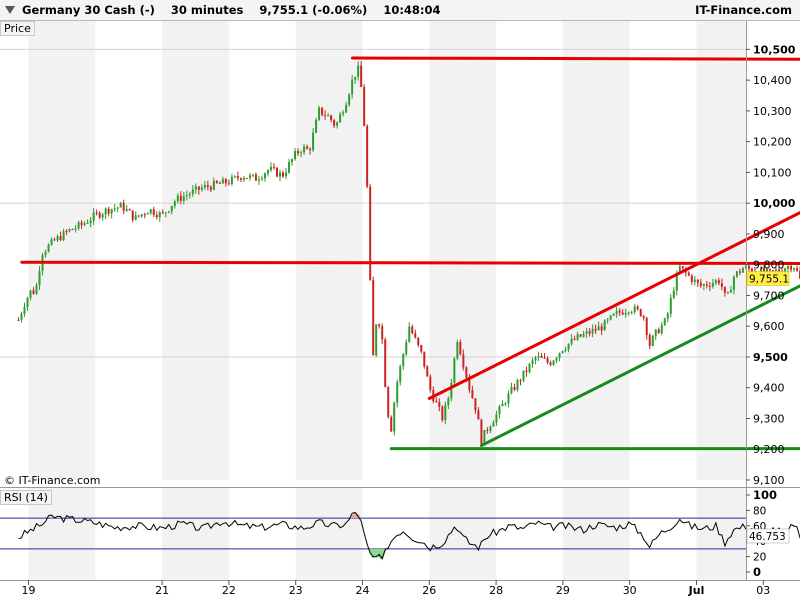 The width and height of the screenshot is (800, 600). Describe the element at coordinates (769, 388) in the screenshot. I see `price-tick-label: 9,400` at that location.